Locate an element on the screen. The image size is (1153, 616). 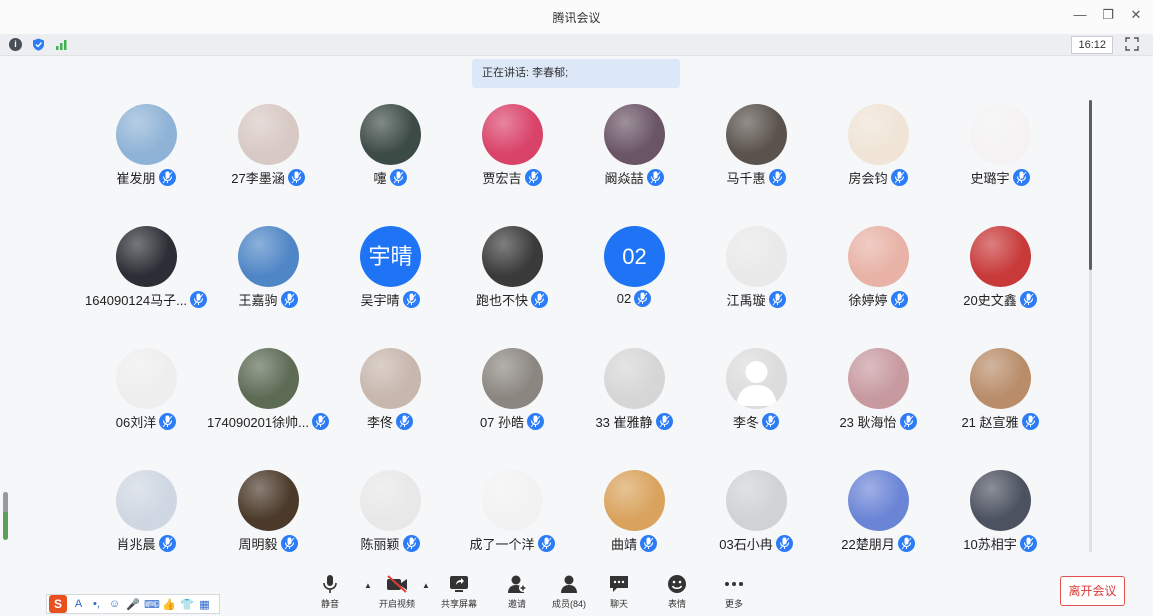
chat-button: 聊天 is located at coordinates (619, 594).